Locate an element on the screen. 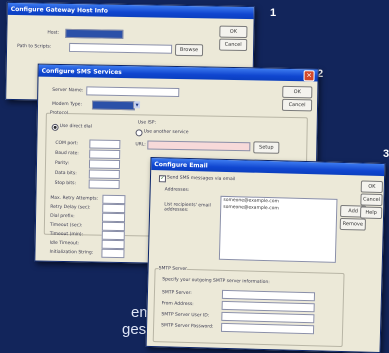  dialog-title: Configure Email is located at coordinates (181, 164).